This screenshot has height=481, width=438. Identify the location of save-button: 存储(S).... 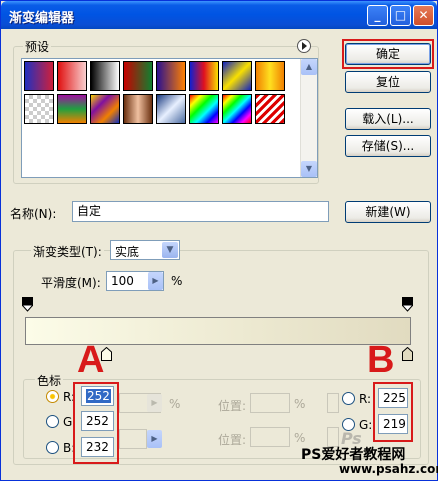
(388, 146).